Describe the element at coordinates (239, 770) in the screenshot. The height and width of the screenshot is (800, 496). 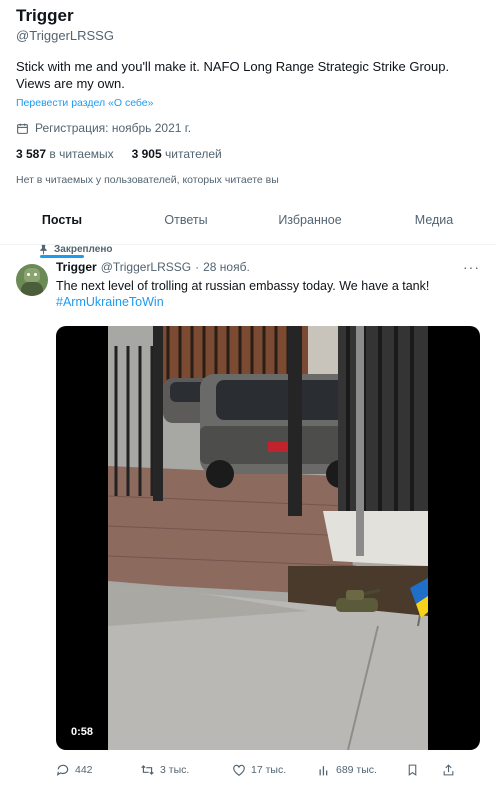
I see `heart-icon` at that location.